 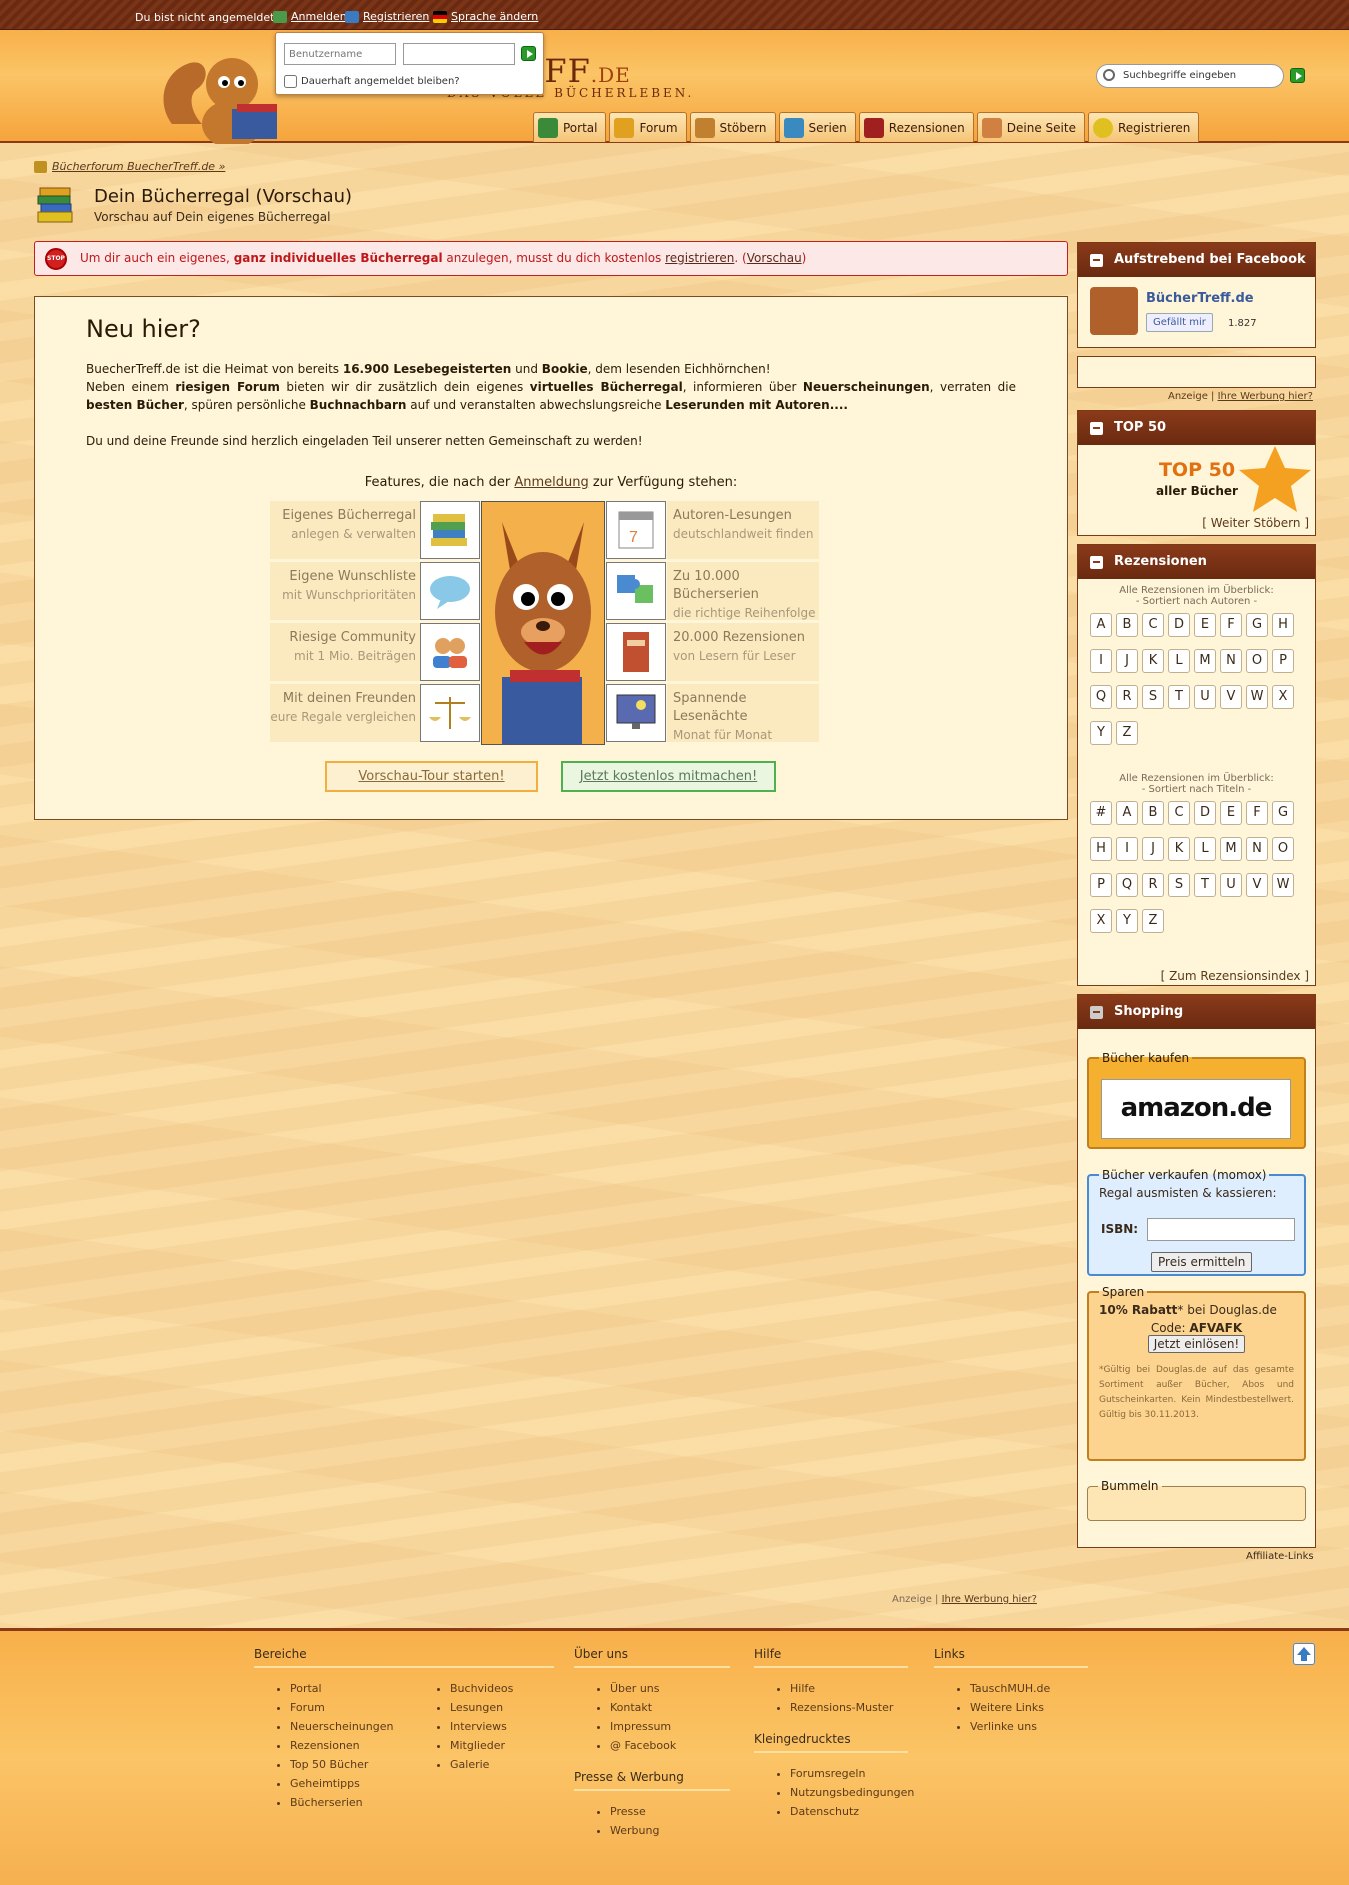 What do you see at coordinates (1257, 697) in the screenshot?
I see `author-letter: W` at bounding box center [1257, 697].